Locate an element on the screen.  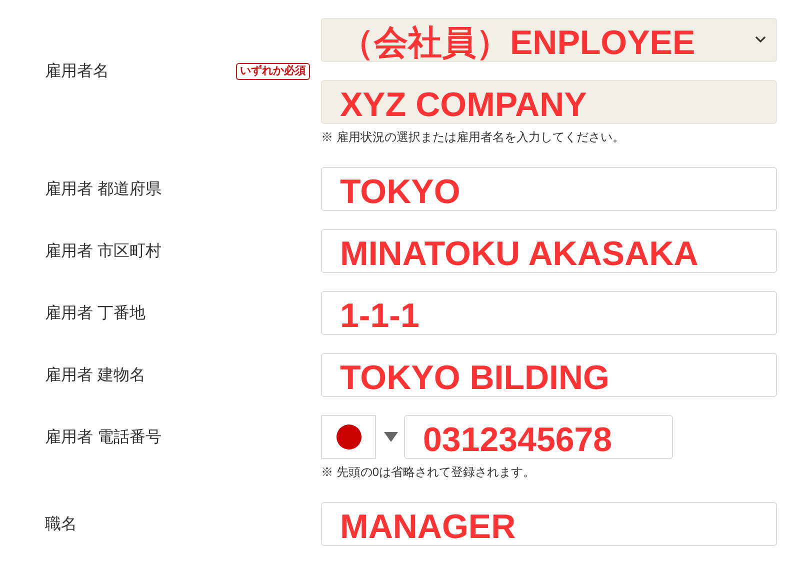
flag-icon is located at coordinates (349, 437).